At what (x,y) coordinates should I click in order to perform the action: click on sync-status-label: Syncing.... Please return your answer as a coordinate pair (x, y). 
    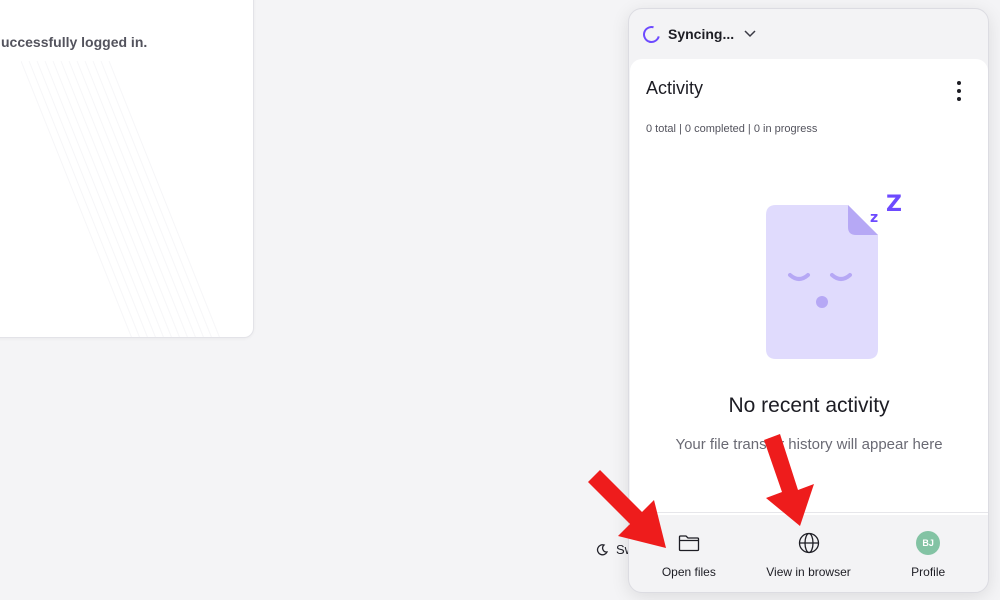
    Looking at the image, I should click on (701, 34).